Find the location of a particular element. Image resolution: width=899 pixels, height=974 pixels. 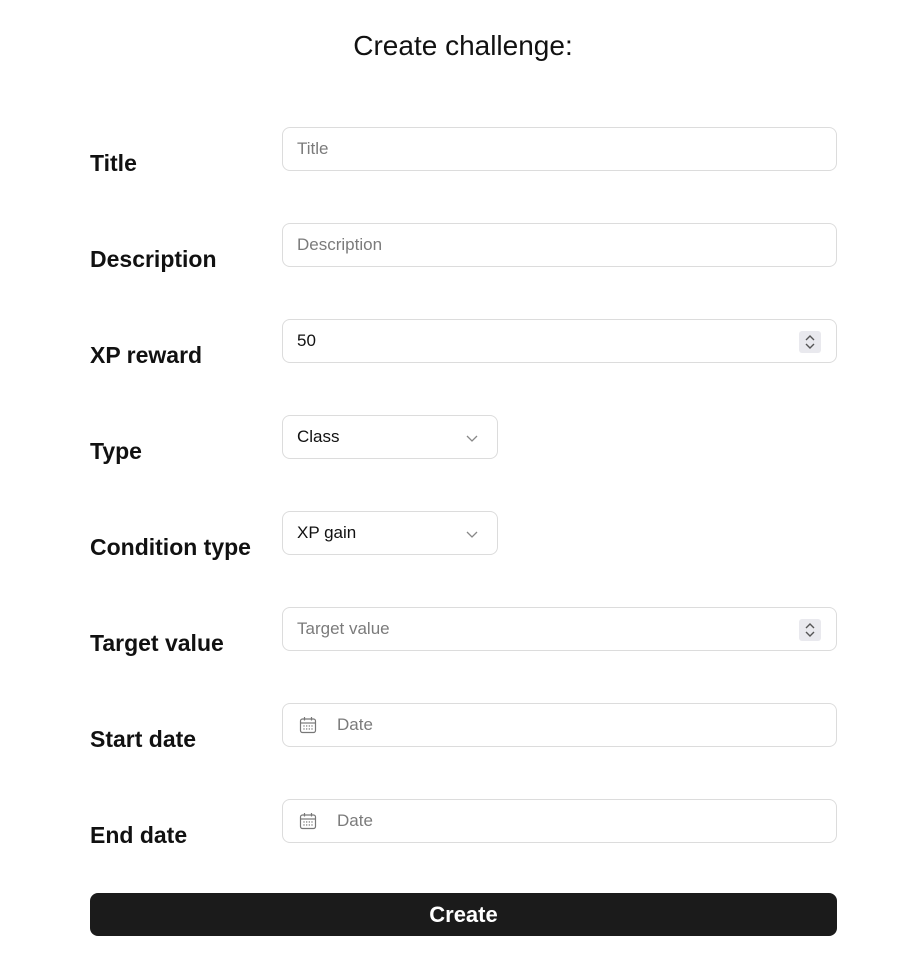

description-row: Description Description is located at coordinates (449, 253).